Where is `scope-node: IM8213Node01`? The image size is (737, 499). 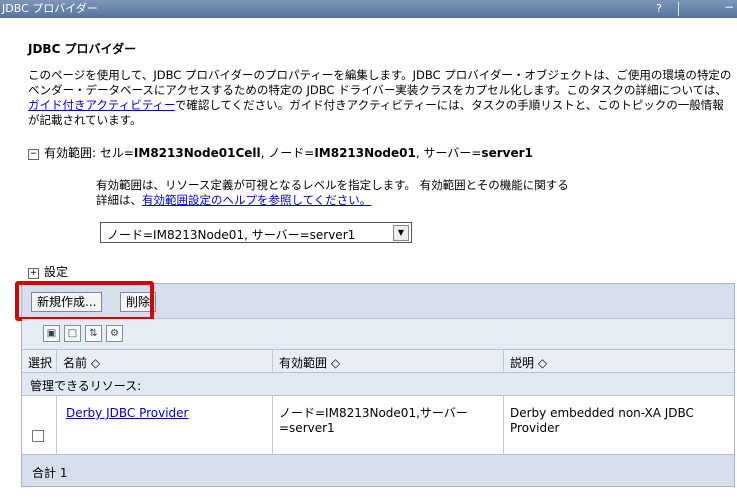
scope-node: IM8213Node01 is located at coordinates (365, 153).